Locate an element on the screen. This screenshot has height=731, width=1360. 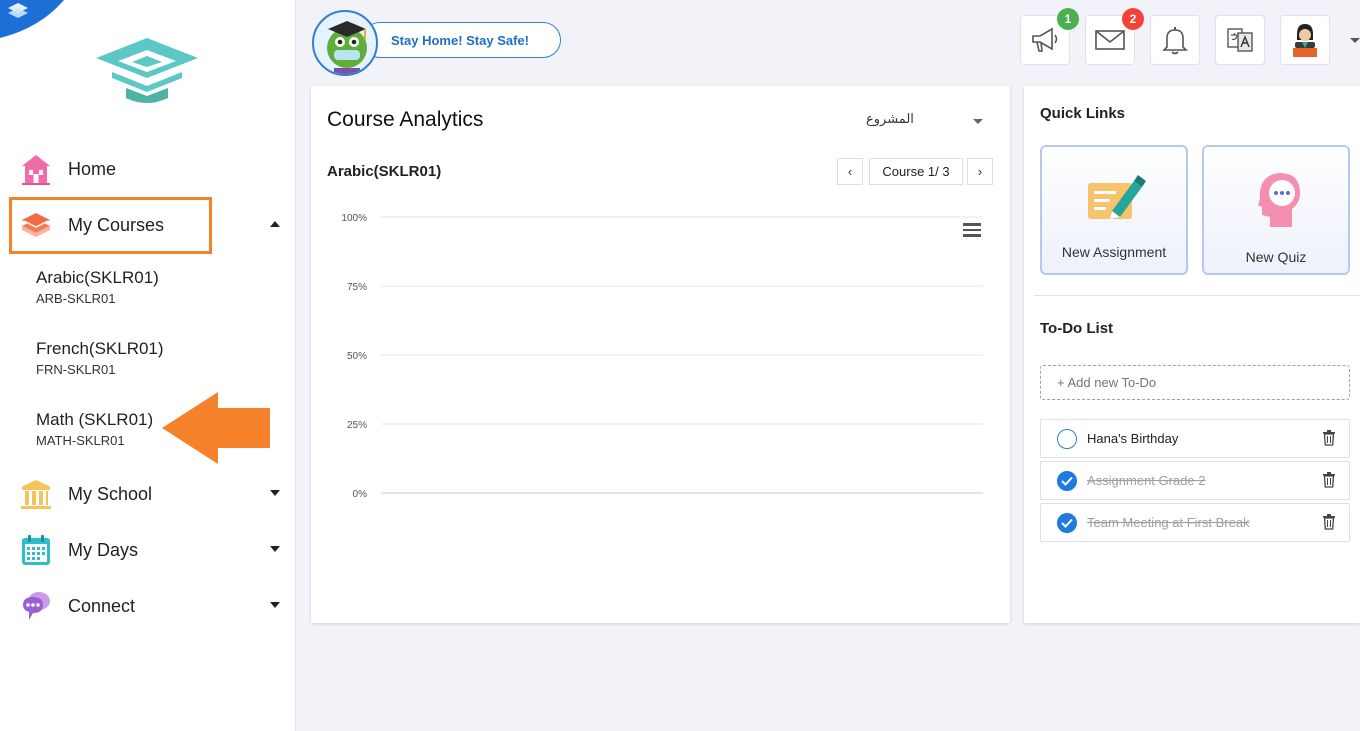
quick-links-title: Quick Links is located at coordinates (1083, 113).